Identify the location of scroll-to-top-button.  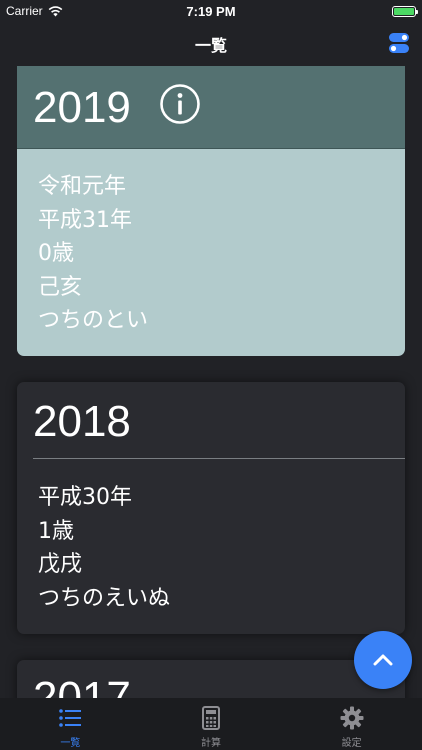
(383, 660).